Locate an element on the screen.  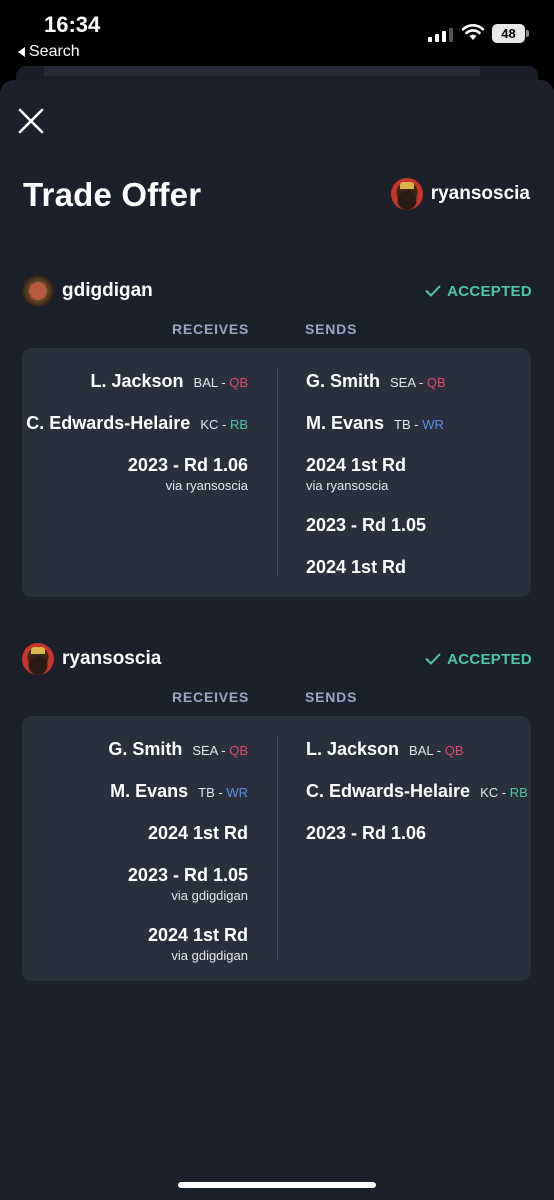
asset-name: 2023 - Rd 1.05 is located at coordinates (366, 525).